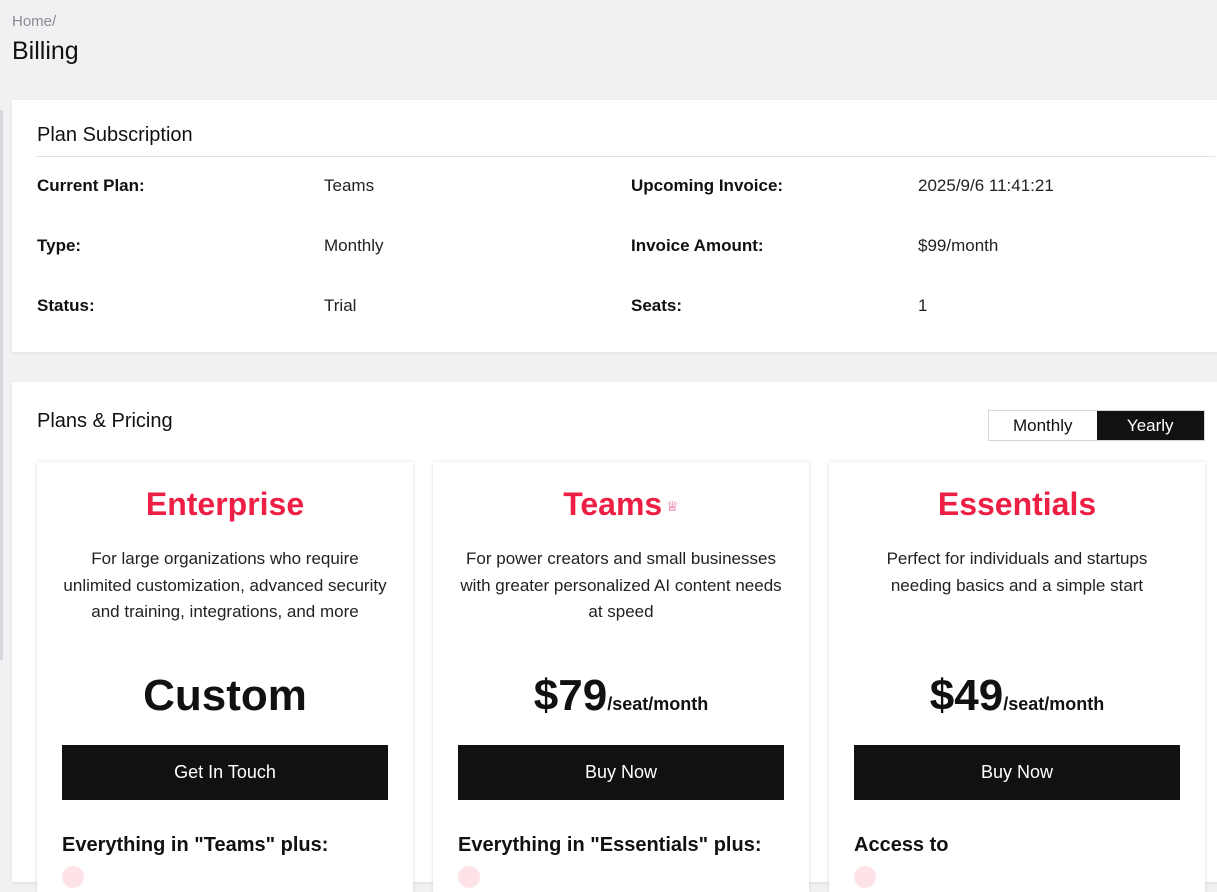 The height and width of the screenshot is (892, 1217). What do you see at coordinates (1043, 425) in the screenshot?
I see `toggle-monthly: Monthly` at bounding box center [1043, 425].